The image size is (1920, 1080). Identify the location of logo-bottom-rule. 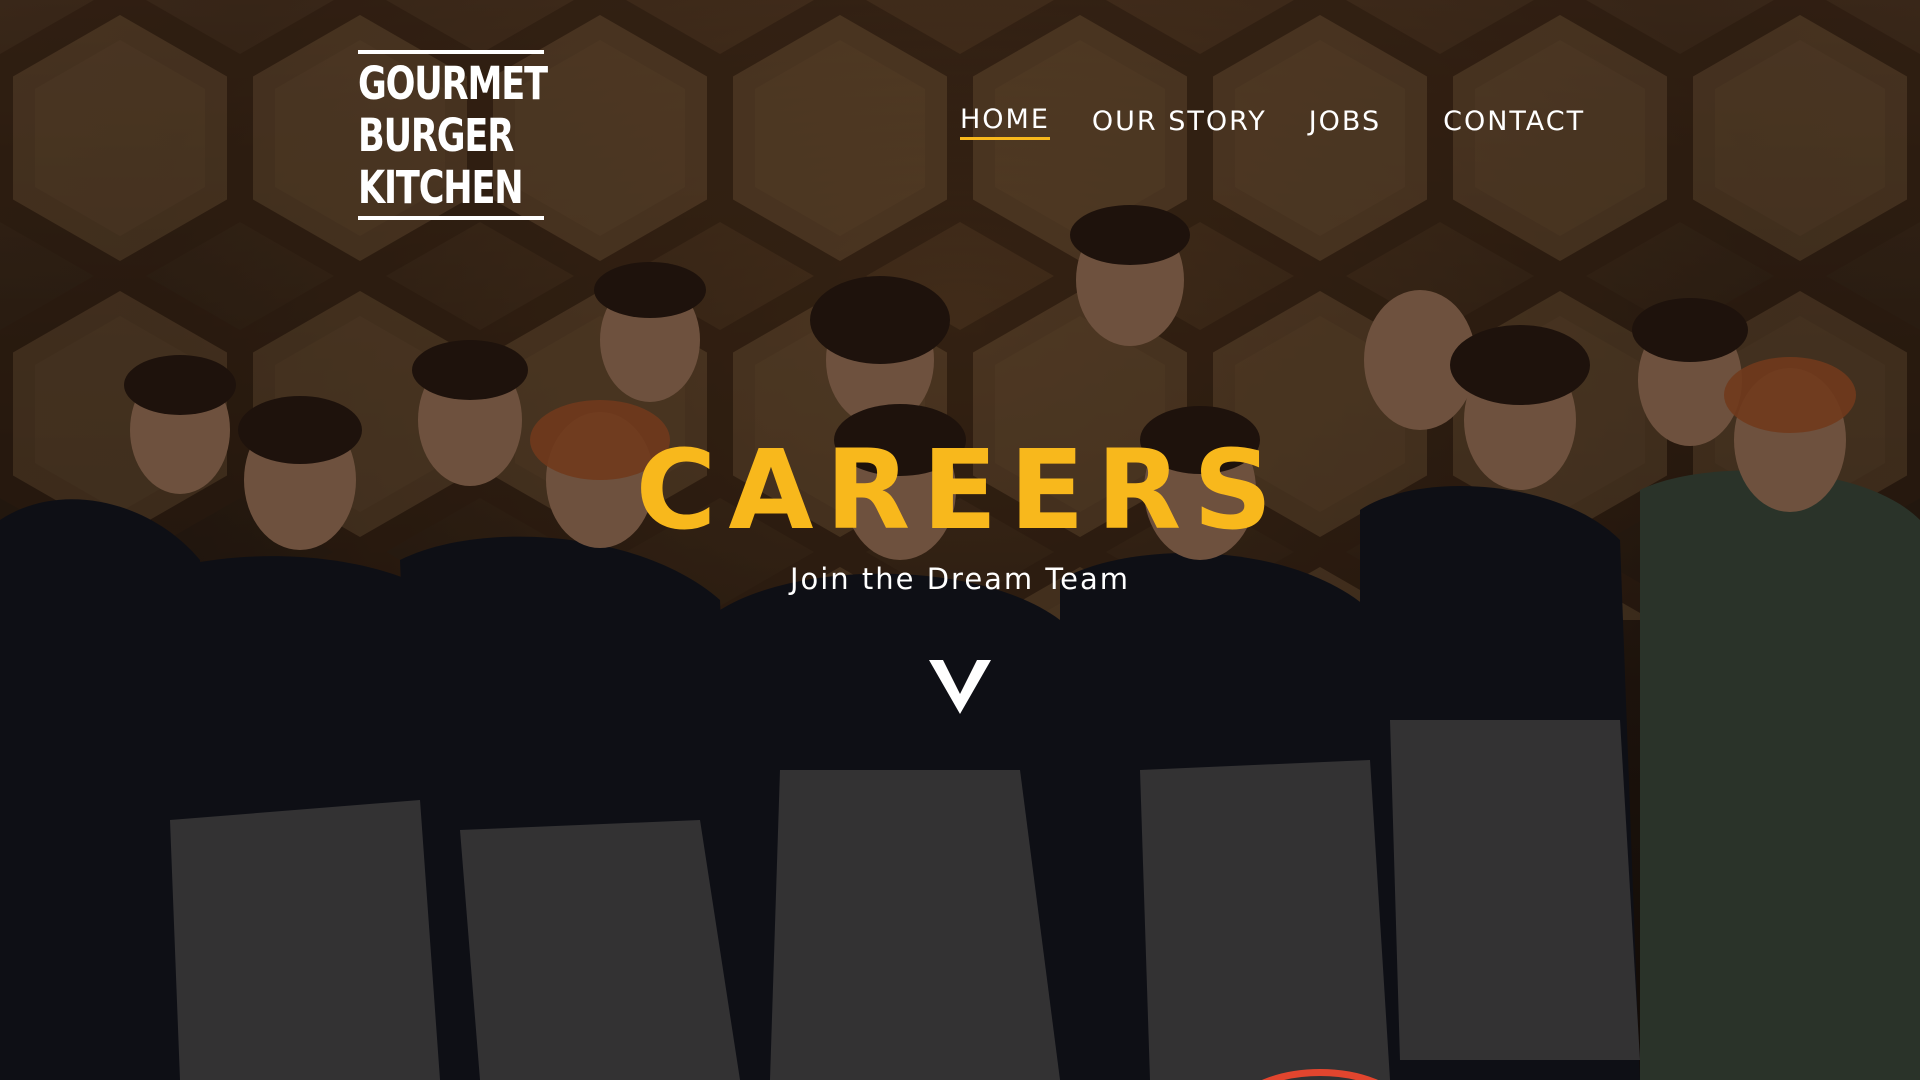
(451, 218).